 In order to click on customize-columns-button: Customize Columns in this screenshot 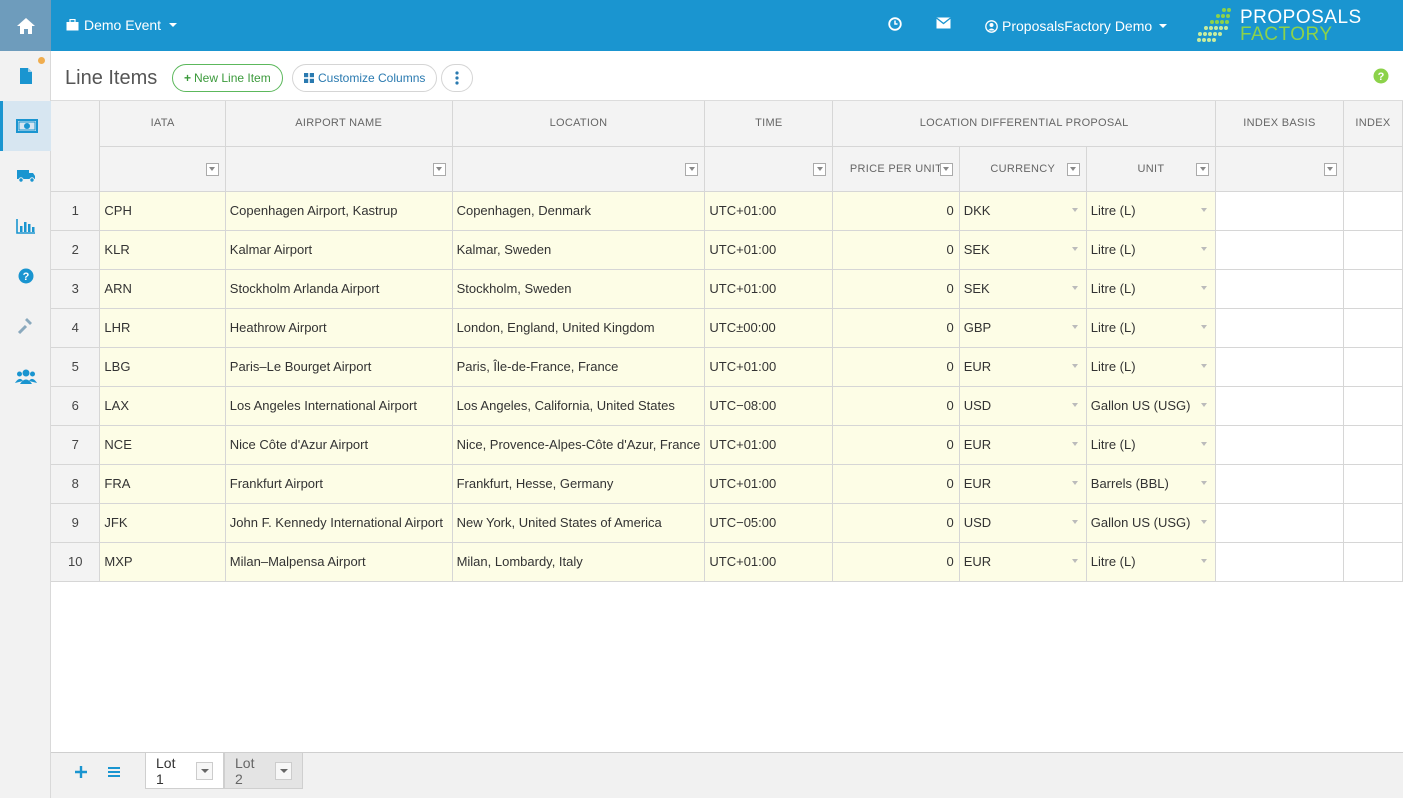, I will do `click(365, 78)`.